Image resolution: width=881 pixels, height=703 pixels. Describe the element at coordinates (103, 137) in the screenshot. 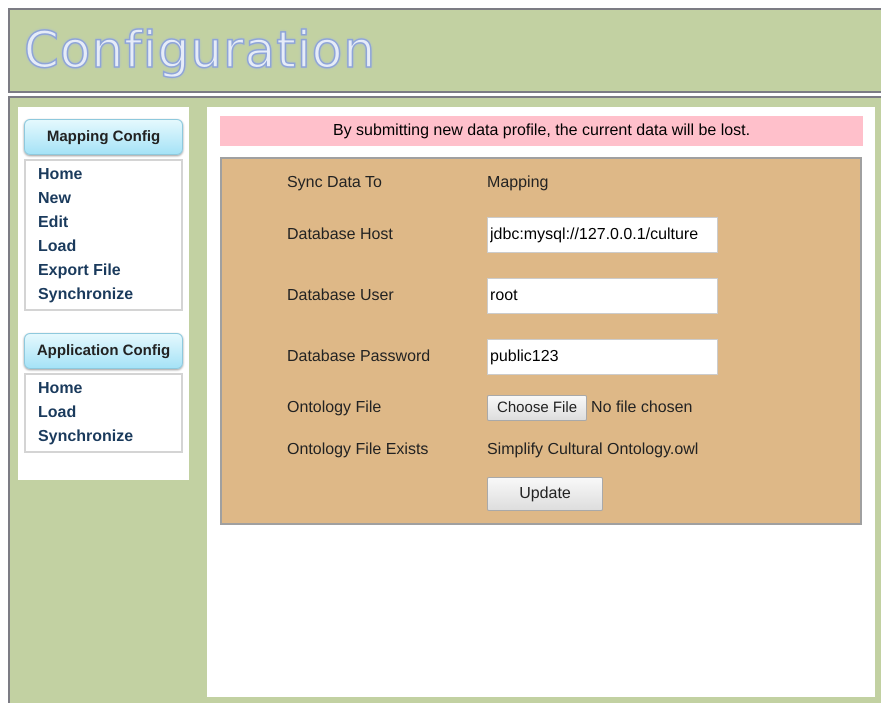

I see `sidebar-heading: Mapping Config` at that location.